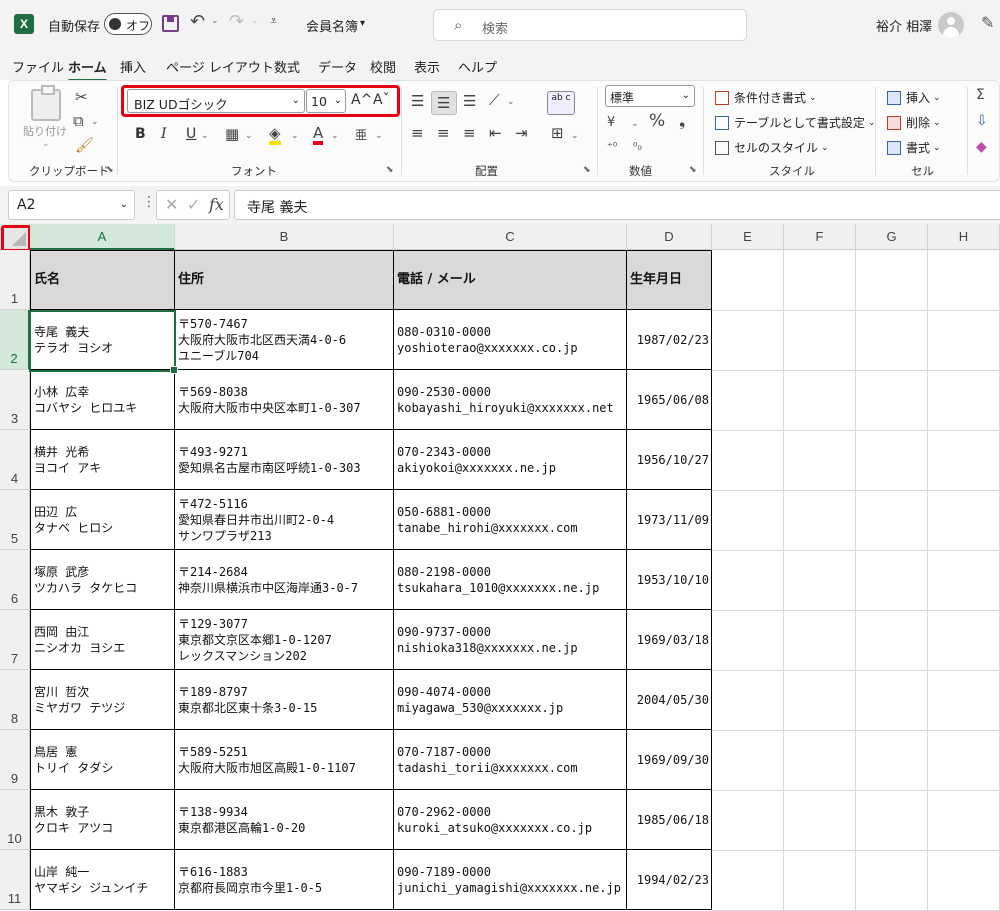  What do you see at coordinates (637, 147) in the screenshot?
I see `decrease-decimal-icon: ⁰₀` at bounding box center [637, 147].